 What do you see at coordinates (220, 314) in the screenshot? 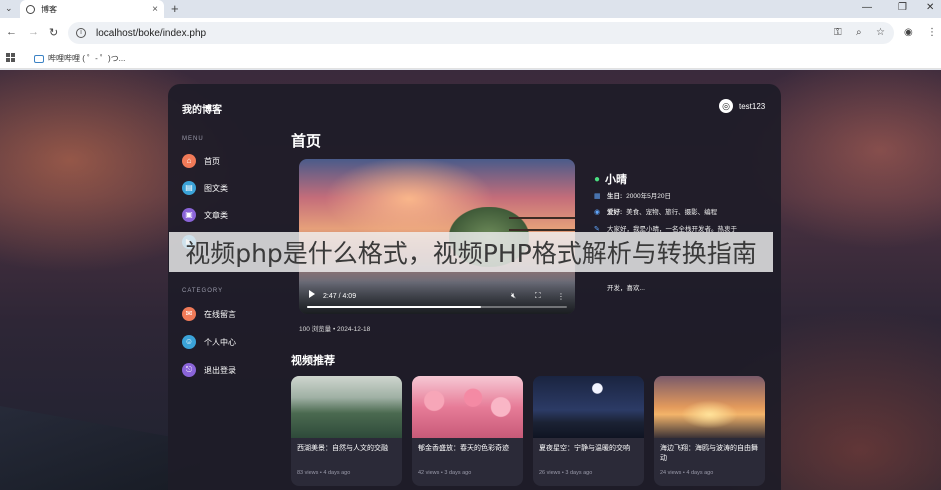
I see `sidebar-item-label: 在线留言` at bounding box center [220, 314].